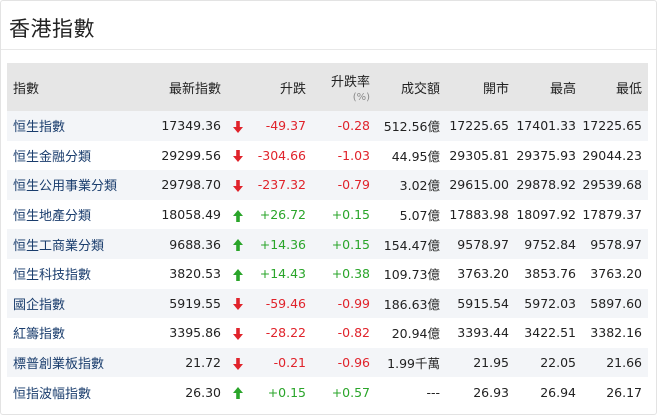 The height and width of the screenshot is (415, 657). What do you see at coordinates (479, 185) in the screenshot?
I see `open-value: 29615.00` at bounding box center [479, 185].